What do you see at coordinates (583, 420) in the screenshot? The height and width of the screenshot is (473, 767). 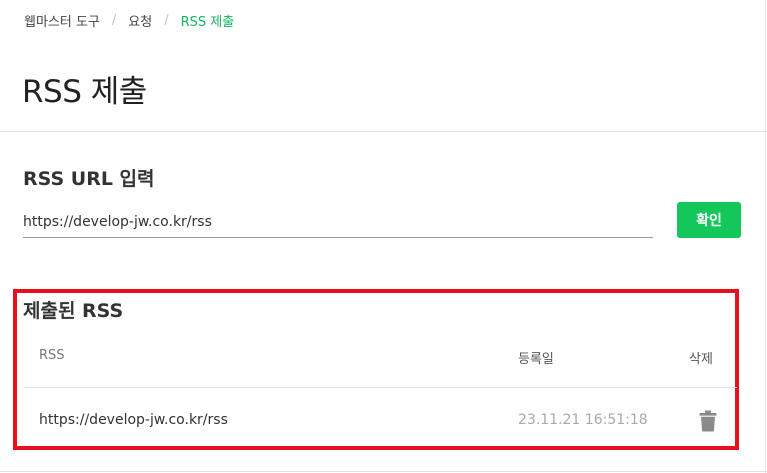 I see `registered-date-cell: 23.11.21 16:51:18` at bounding box center [583, 420].